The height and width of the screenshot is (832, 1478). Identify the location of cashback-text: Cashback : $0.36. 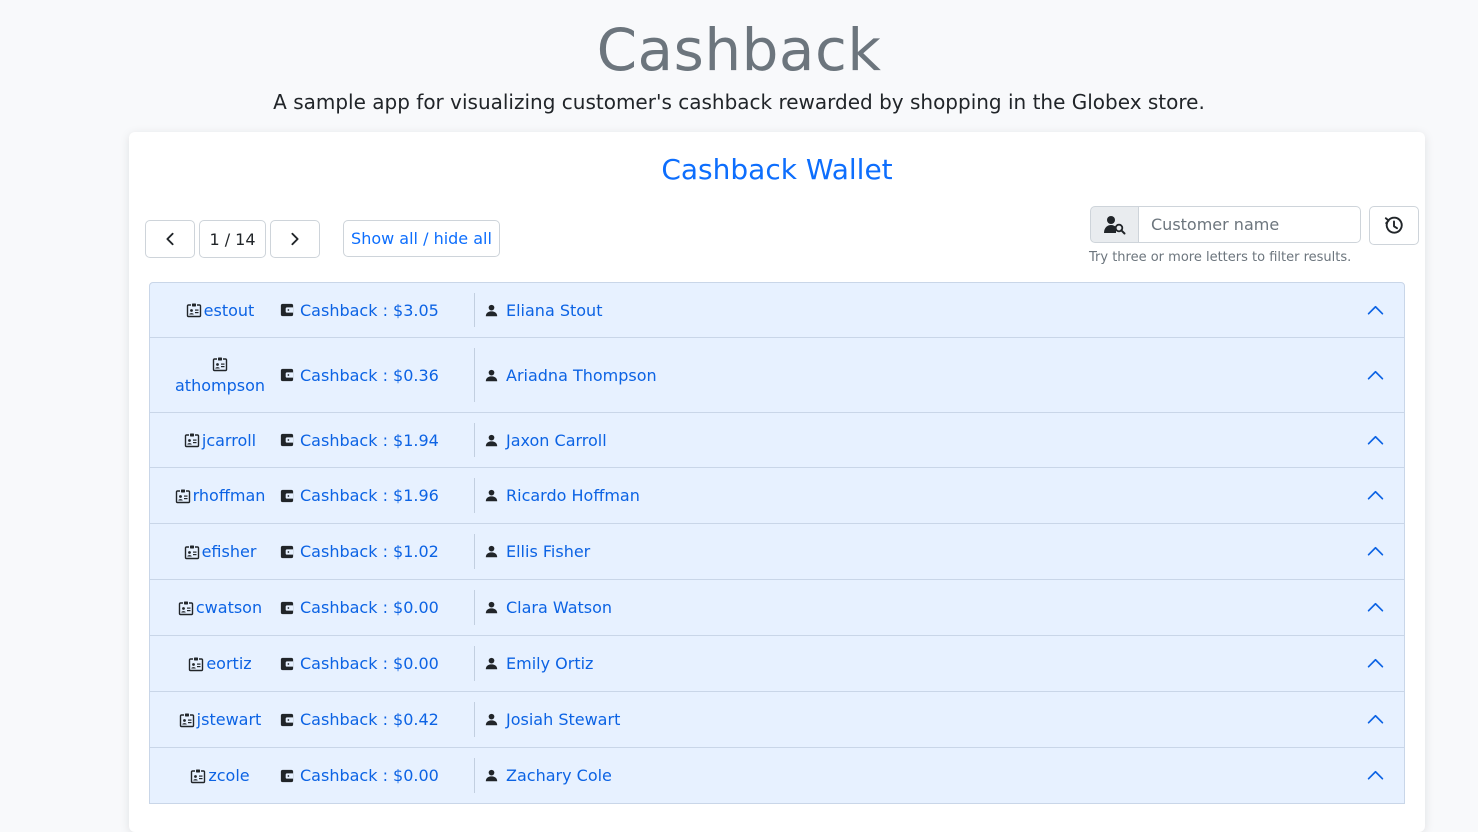
(369, 375).